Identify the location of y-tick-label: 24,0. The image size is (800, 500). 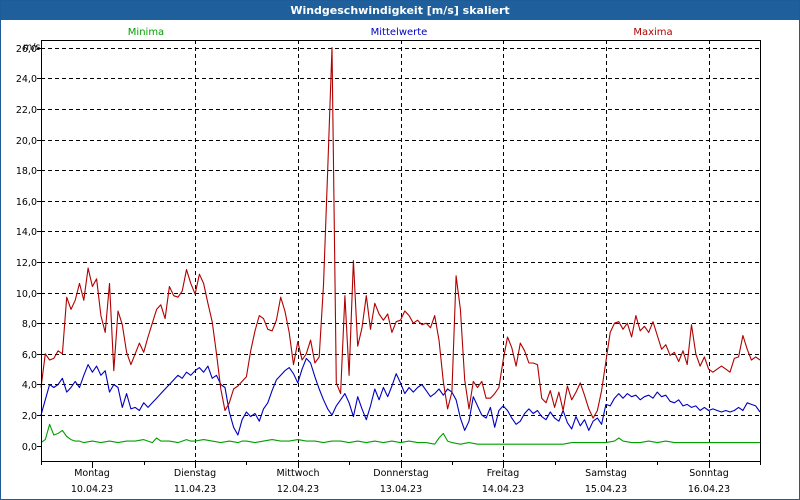
(26, 79).